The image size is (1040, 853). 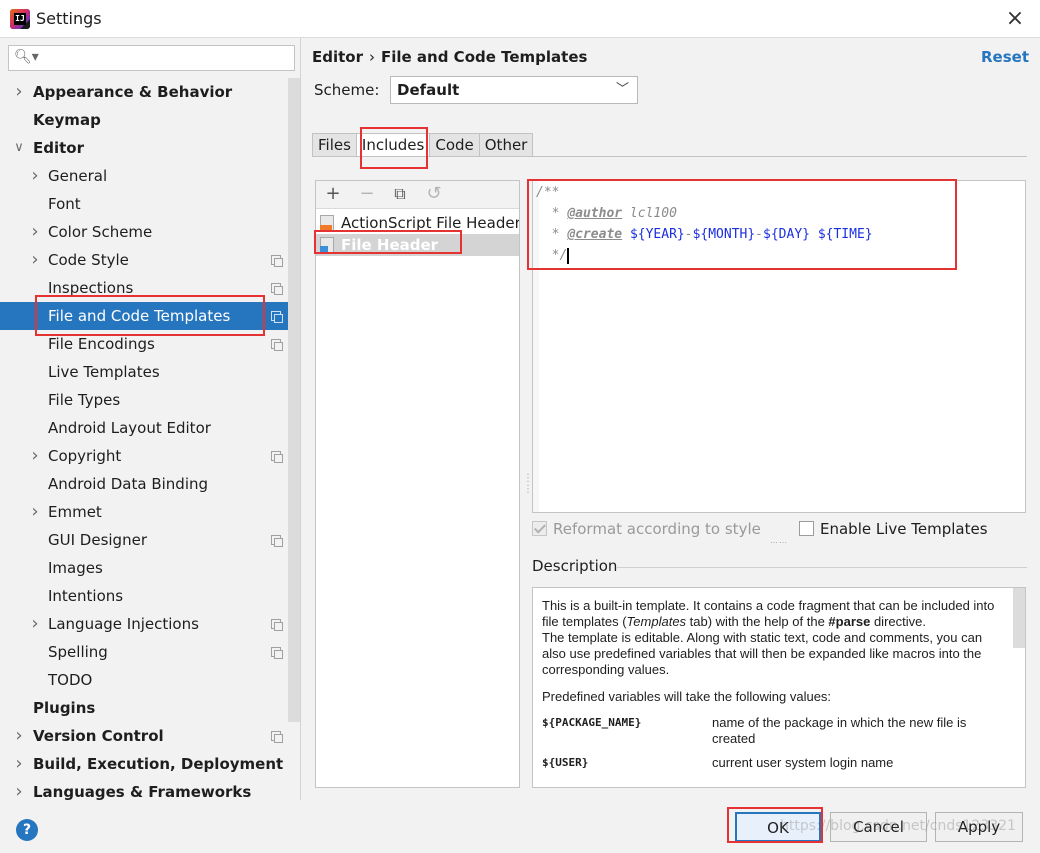 What do you see at coordinates (334, 145) in the screenshot?
I see `tab-files: Files` at bounding box center [334, 145].